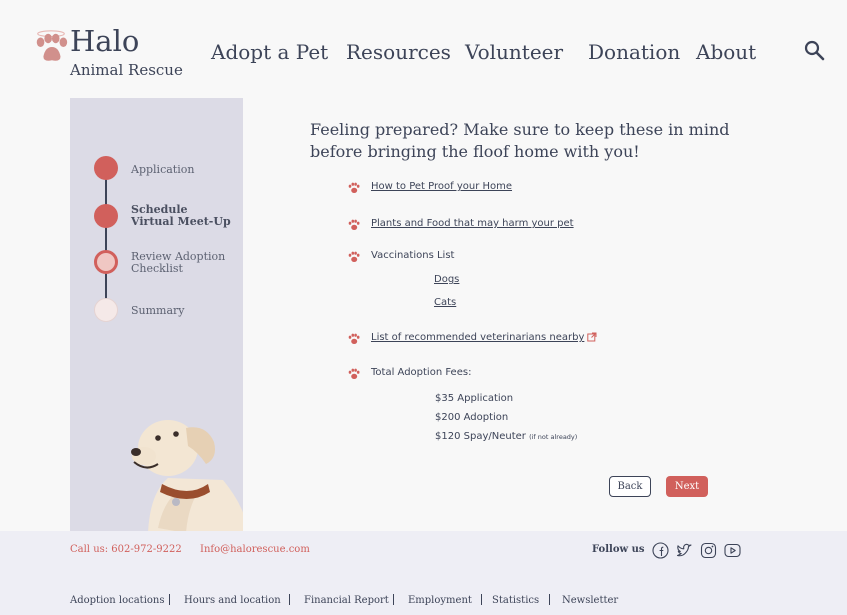 This screenshot has height=615, width=847. What do you see at coordinates (126, 70) in the screenshot?
I see `brand-subtitle: Animal Rescue` at bounding box center [126, 70].